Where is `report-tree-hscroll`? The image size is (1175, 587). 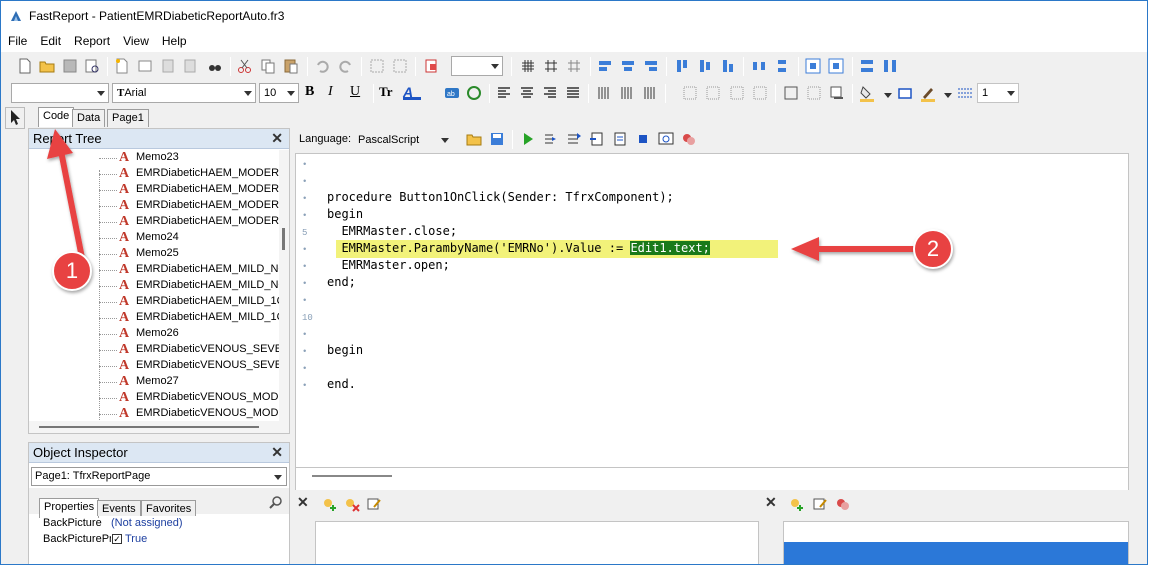
report-tree-hscroll is located at coordinates (159, 427).